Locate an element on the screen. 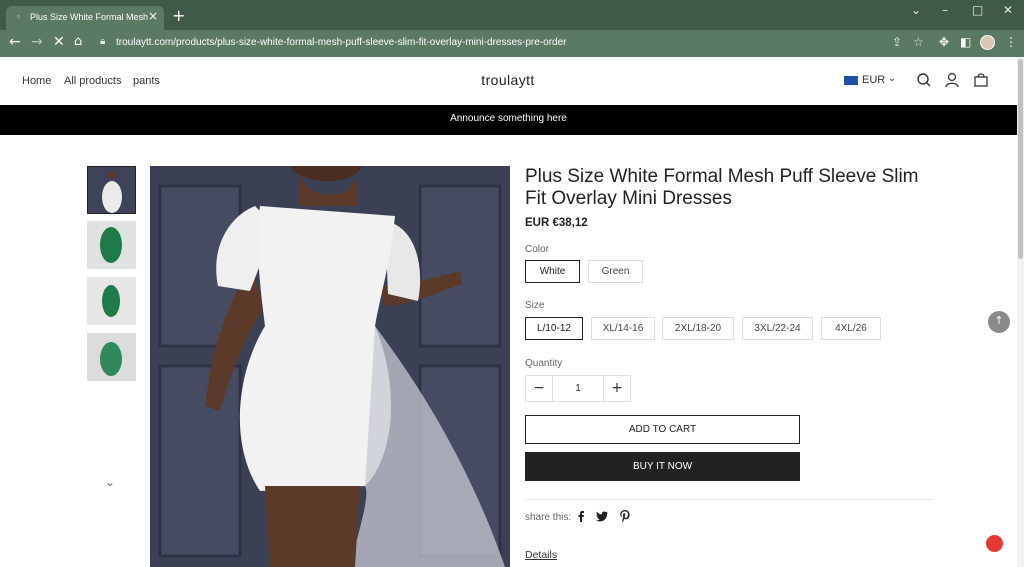 The height and width of the screenshot is (567, 1024). browser-tab: ◦ Plus Size White Formal Mesh Puff × is located at coordinates (85, 18).